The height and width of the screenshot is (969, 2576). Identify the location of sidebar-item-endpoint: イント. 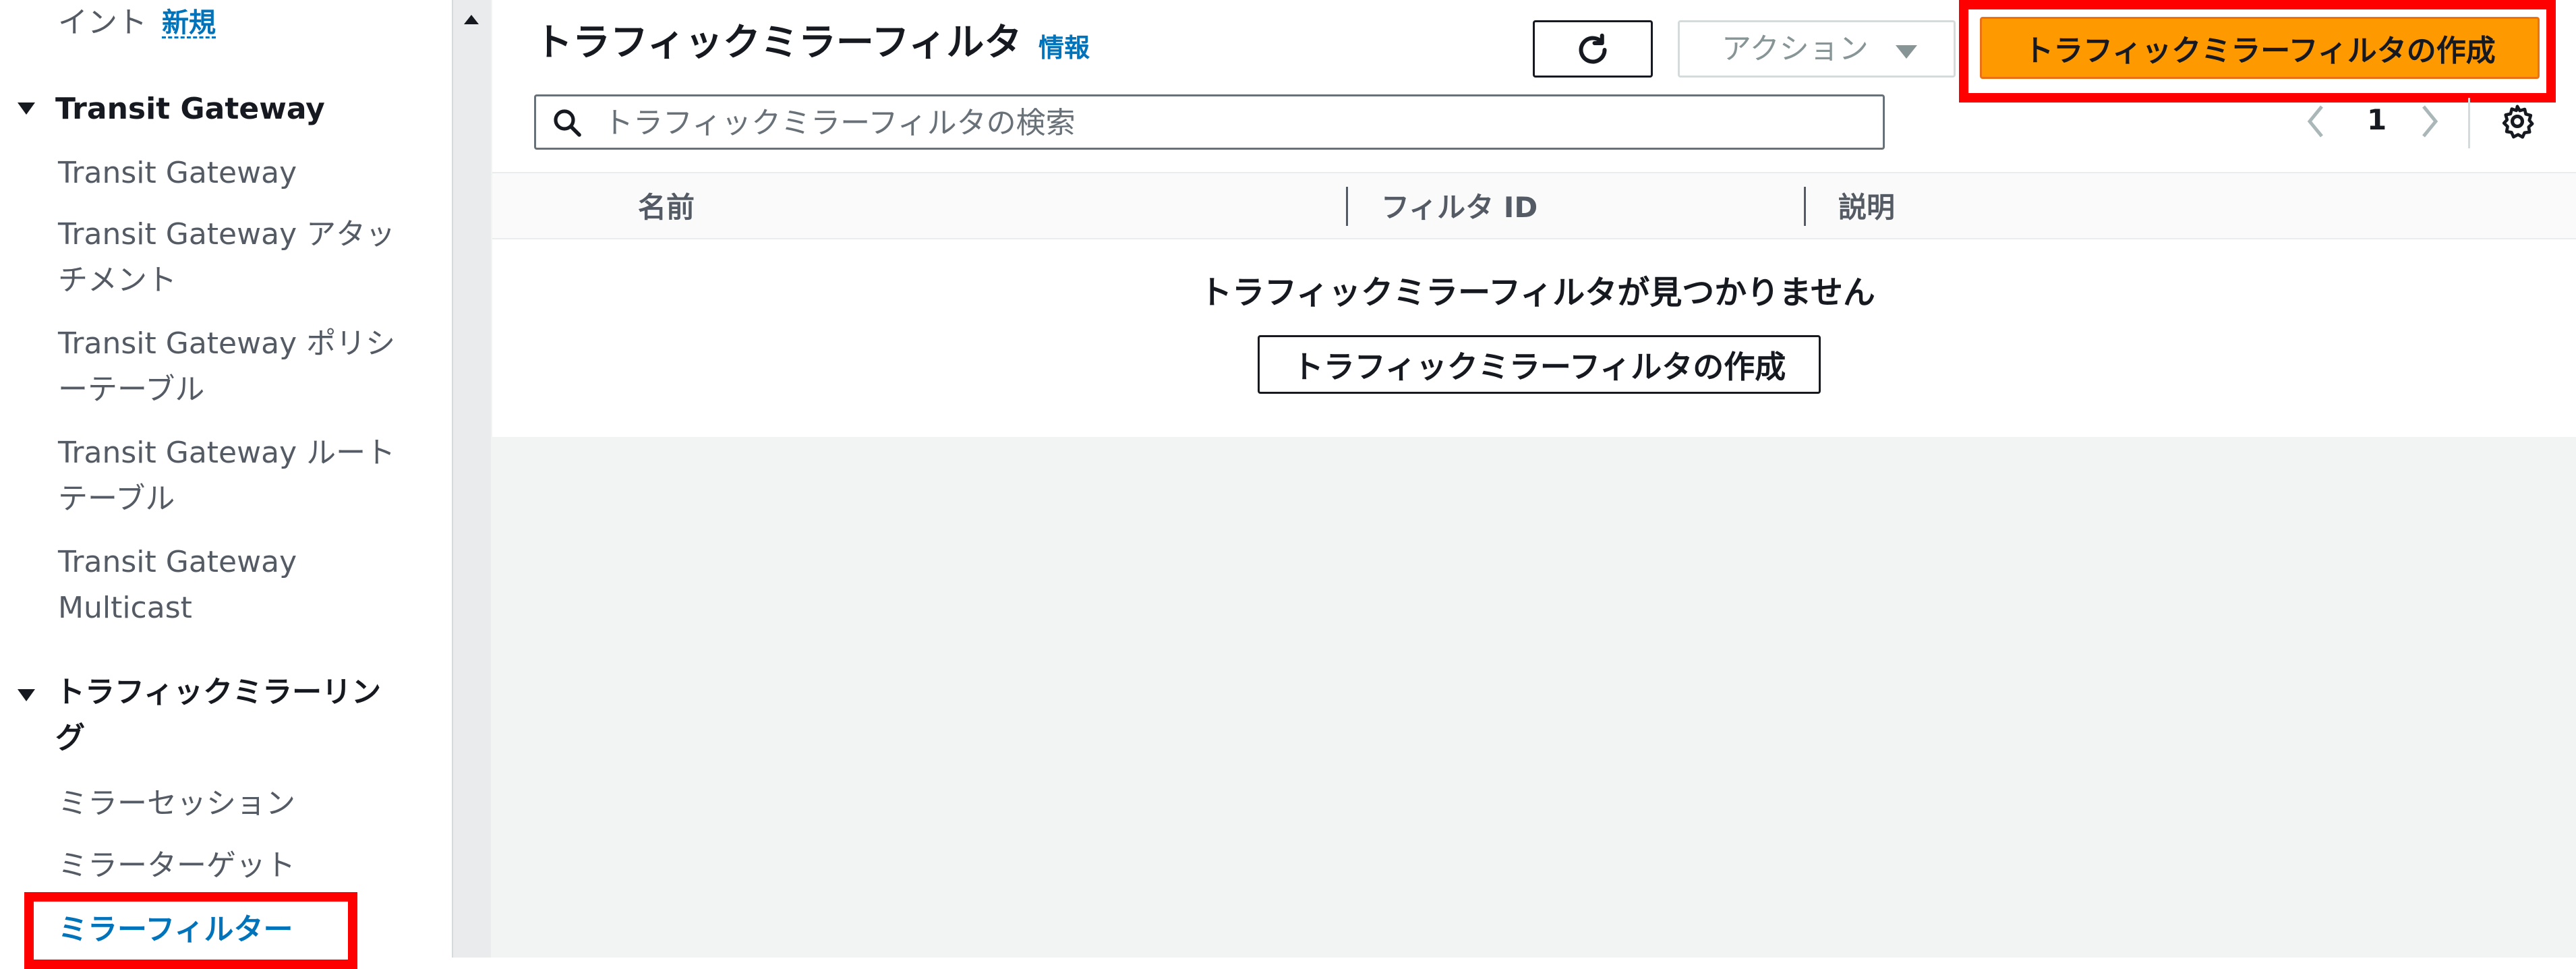
(102, 23).